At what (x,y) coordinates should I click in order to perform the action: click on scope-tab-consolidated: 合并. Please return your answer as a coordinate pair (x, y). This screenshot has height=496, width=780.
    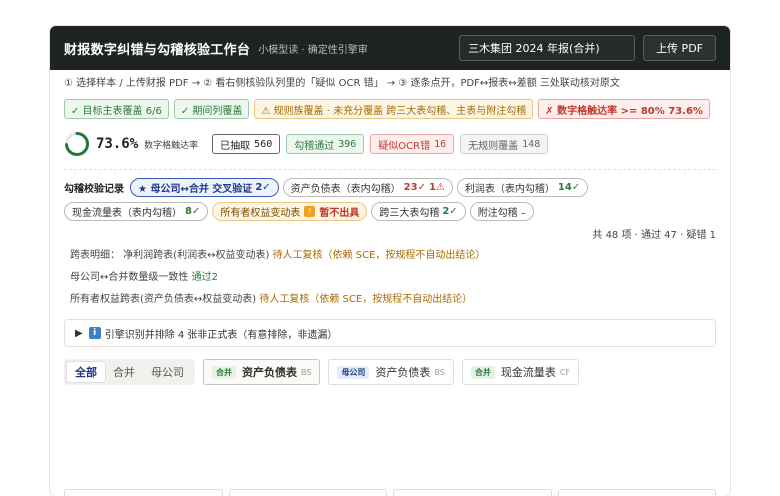
    Looking at the image, I should click on (124, 372).